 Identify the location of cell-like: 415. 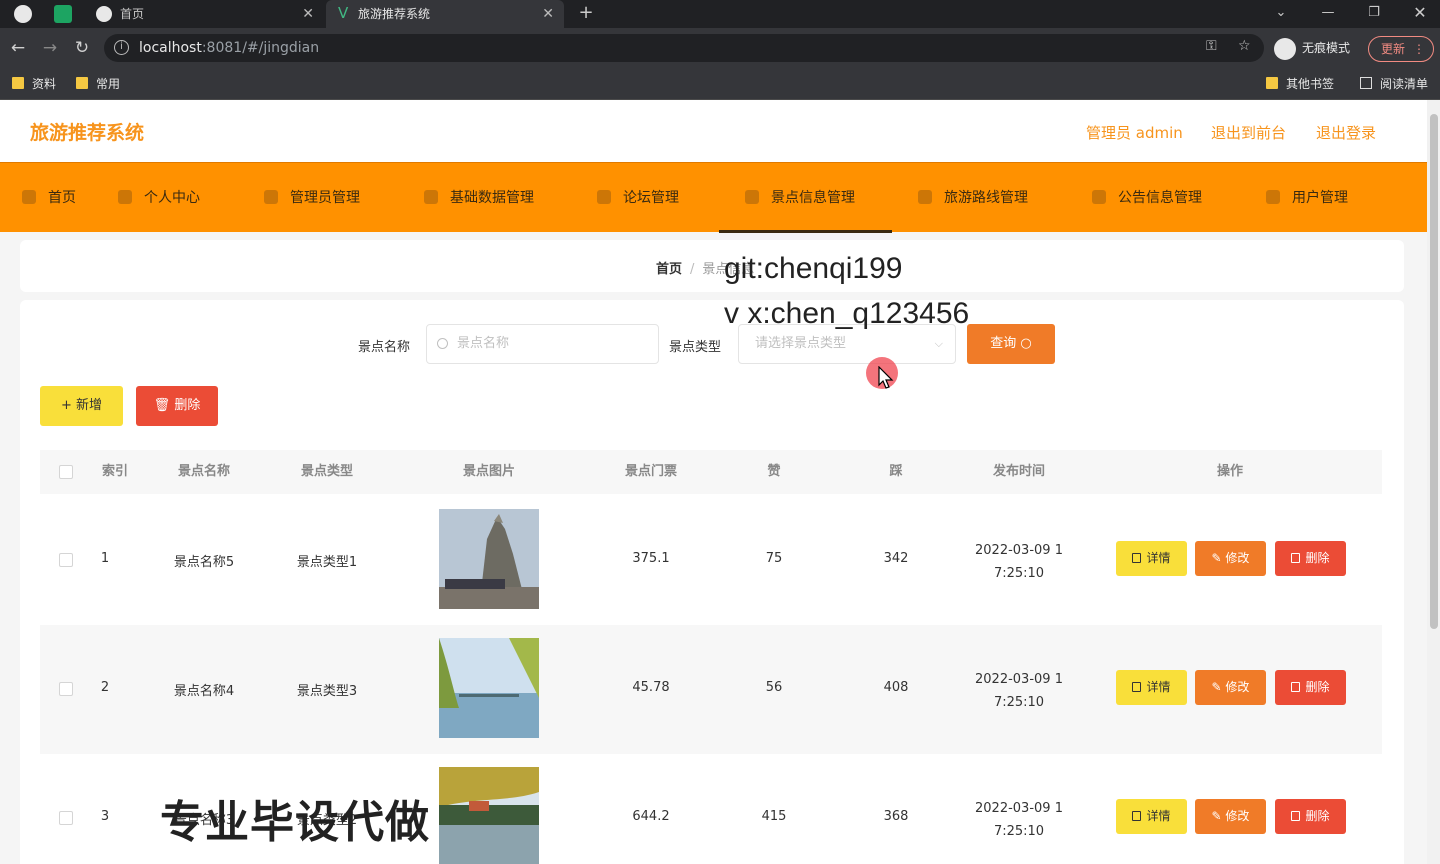
(774, 816).